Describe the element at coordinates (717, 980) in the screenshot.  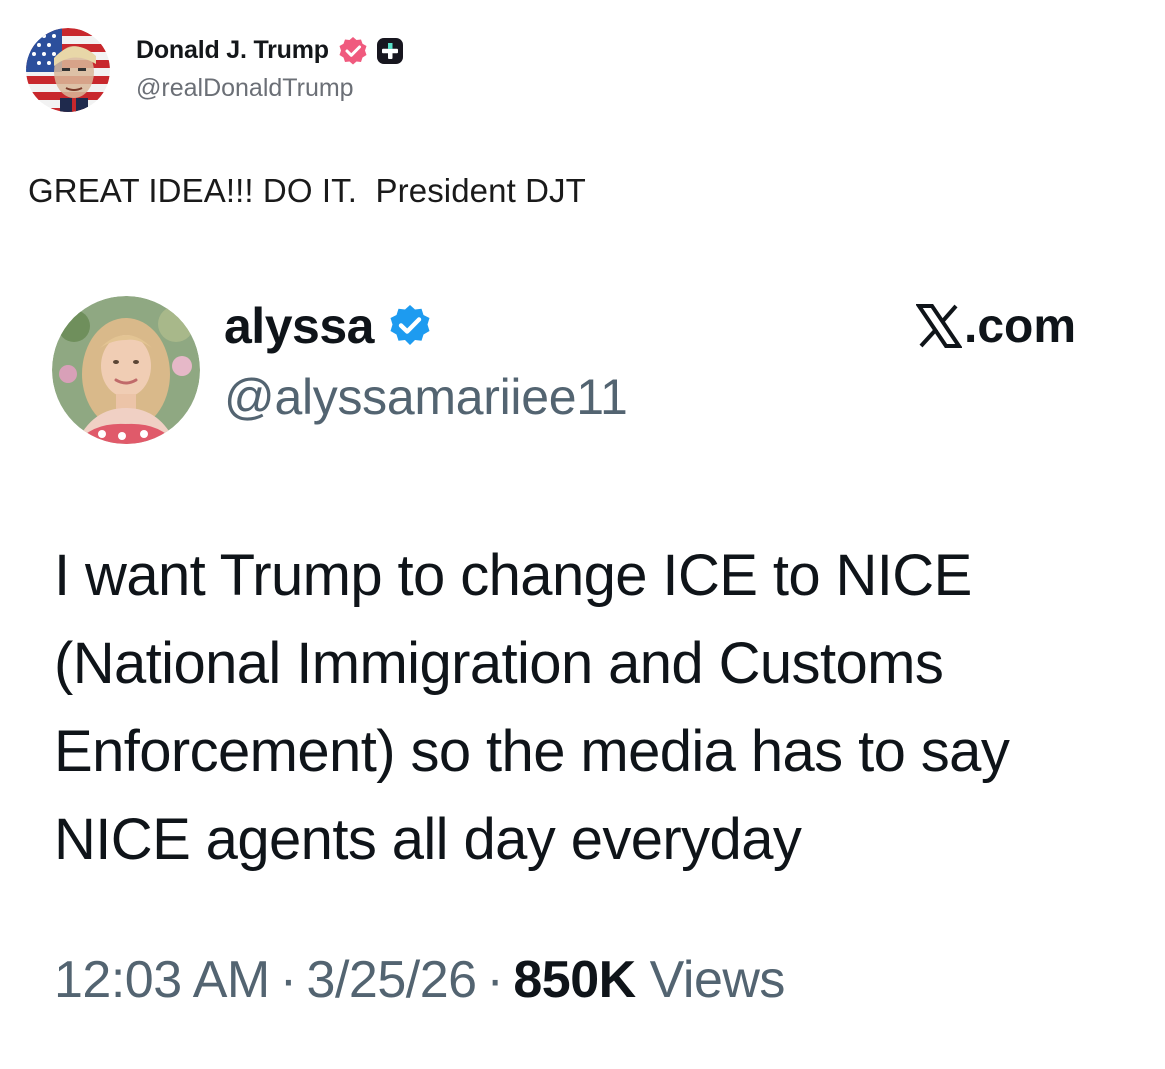
I see `tweet-views-label: Views` at that location.